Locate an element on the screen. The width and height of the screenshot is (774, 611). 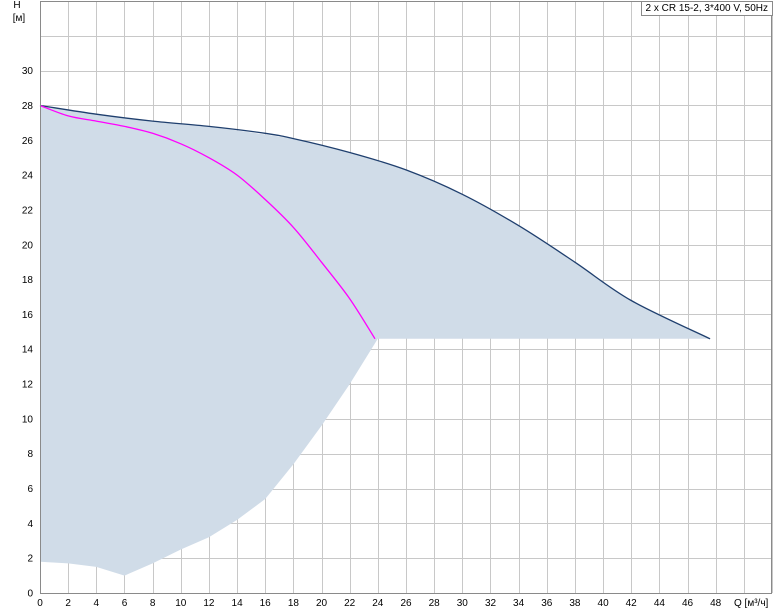
y-axis-label: H is located at coordinates (16, 5).